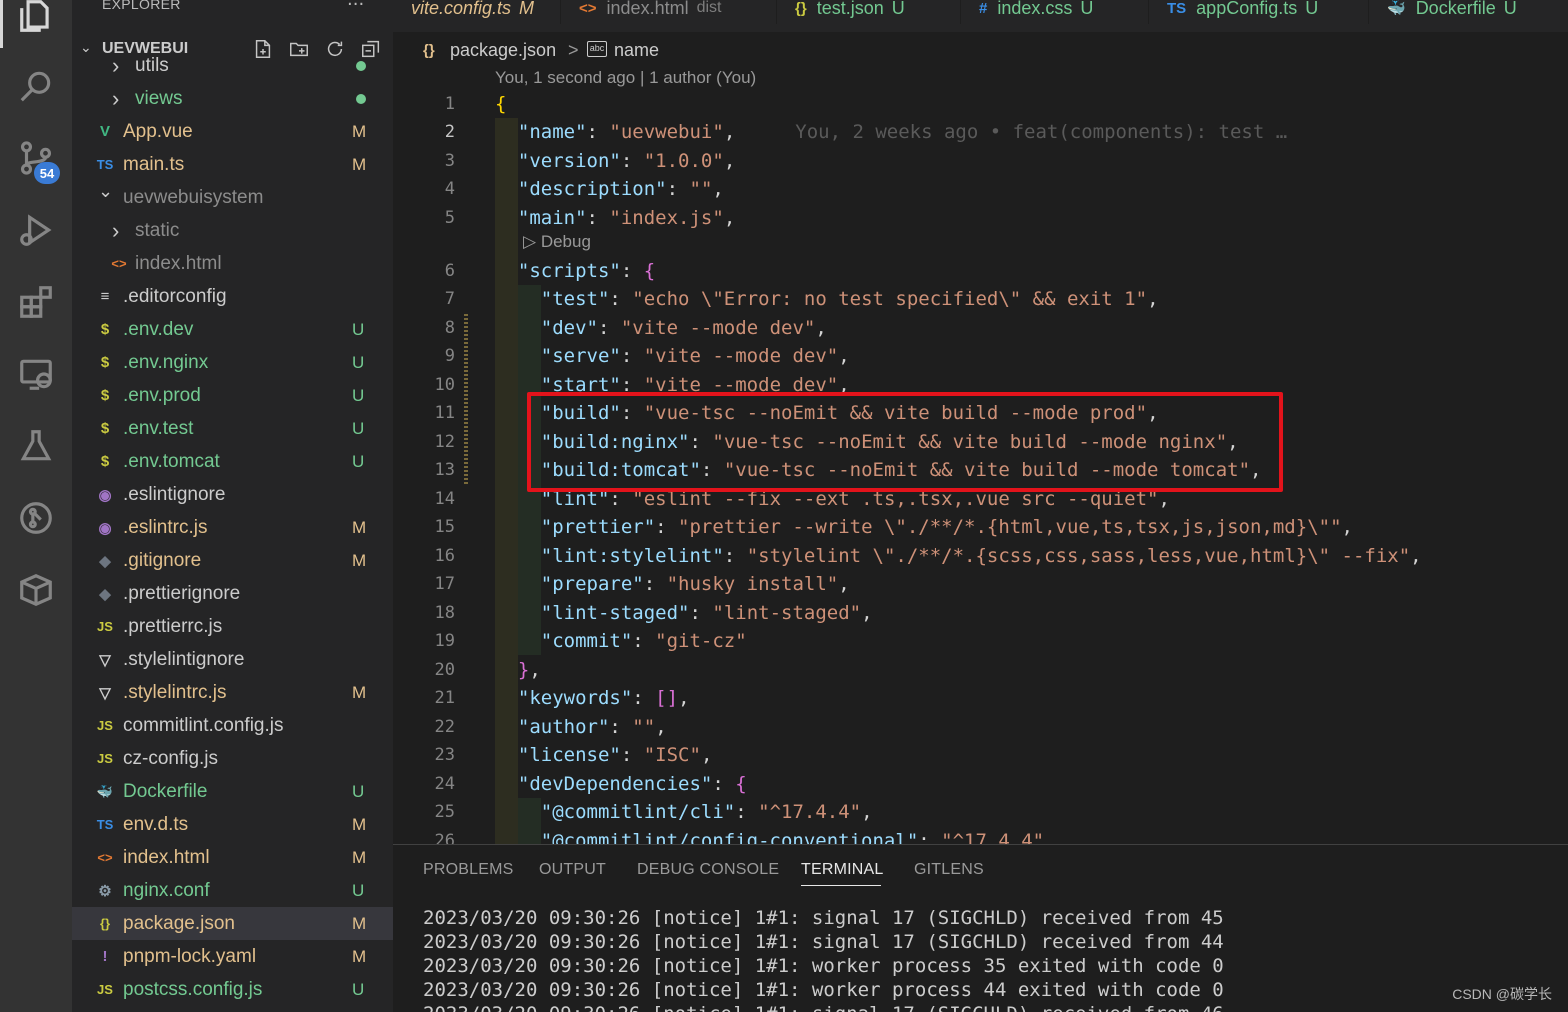  Describe the element at coordinates (980, 812) in the screenshot. I see `code-line: 25 "@commitlint/cli": "^17.4.4",` at that location.